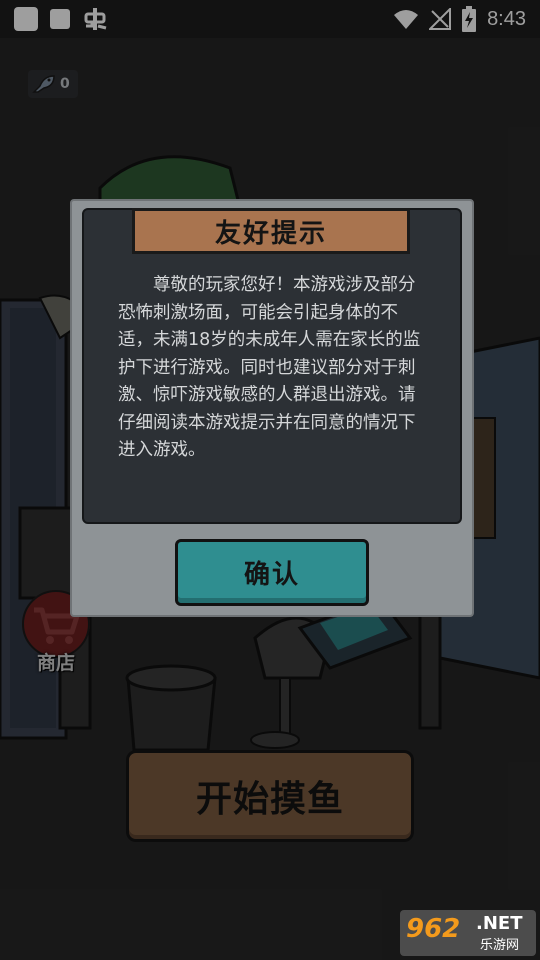 Image resolution: width=540 pixels, height=960 pixels. Describe the element at coordinates (500, 945) in the screenshot. I see `watermark-subtitle: 乐游网` at that location.